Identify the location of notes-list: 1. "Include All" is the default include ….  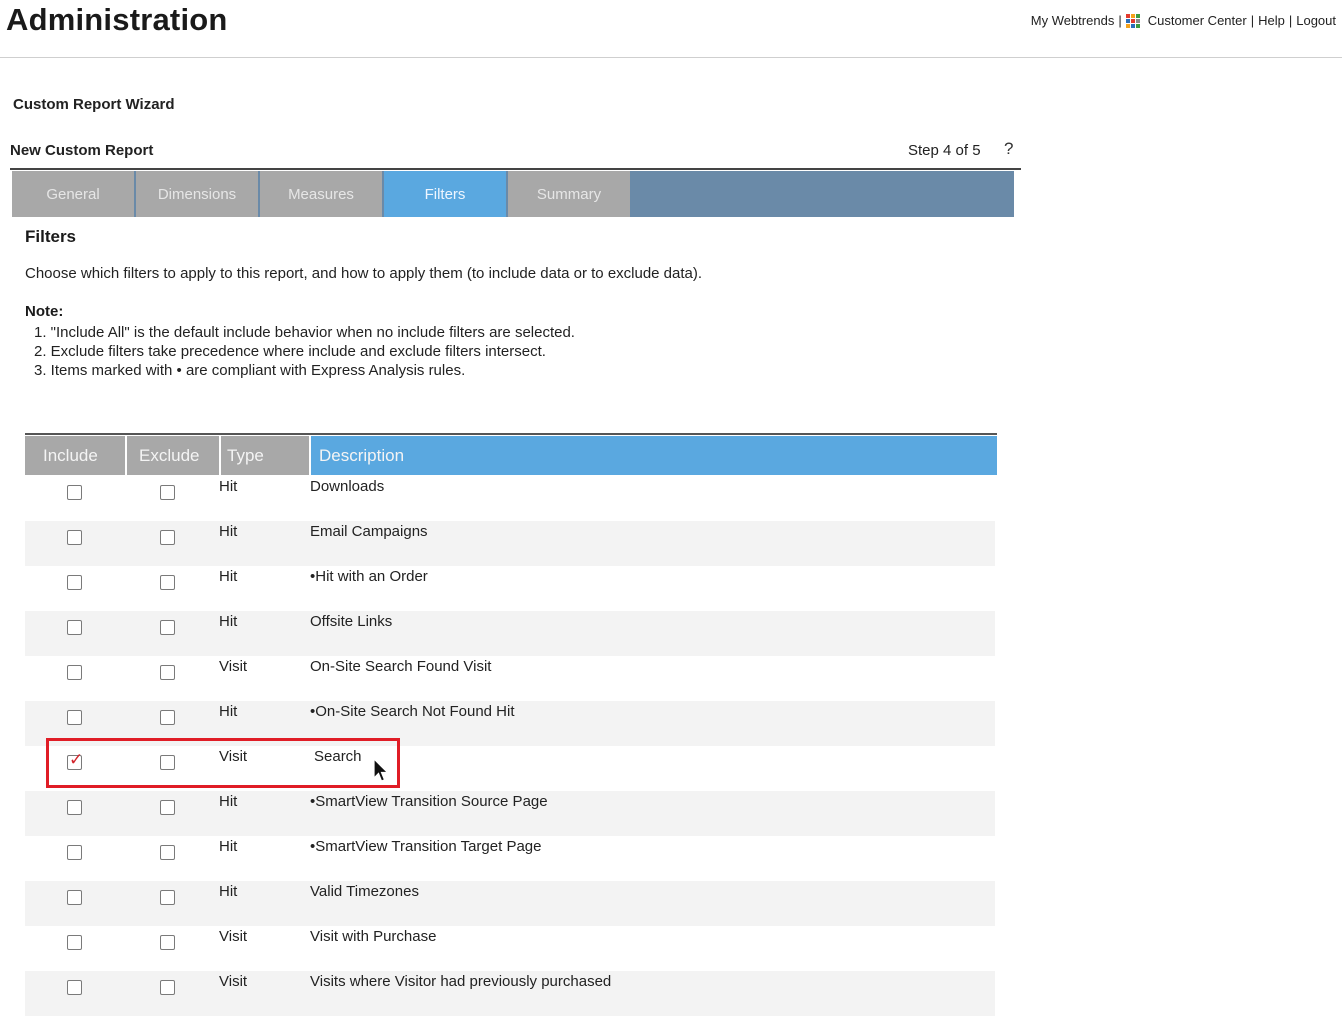
(304, 351).